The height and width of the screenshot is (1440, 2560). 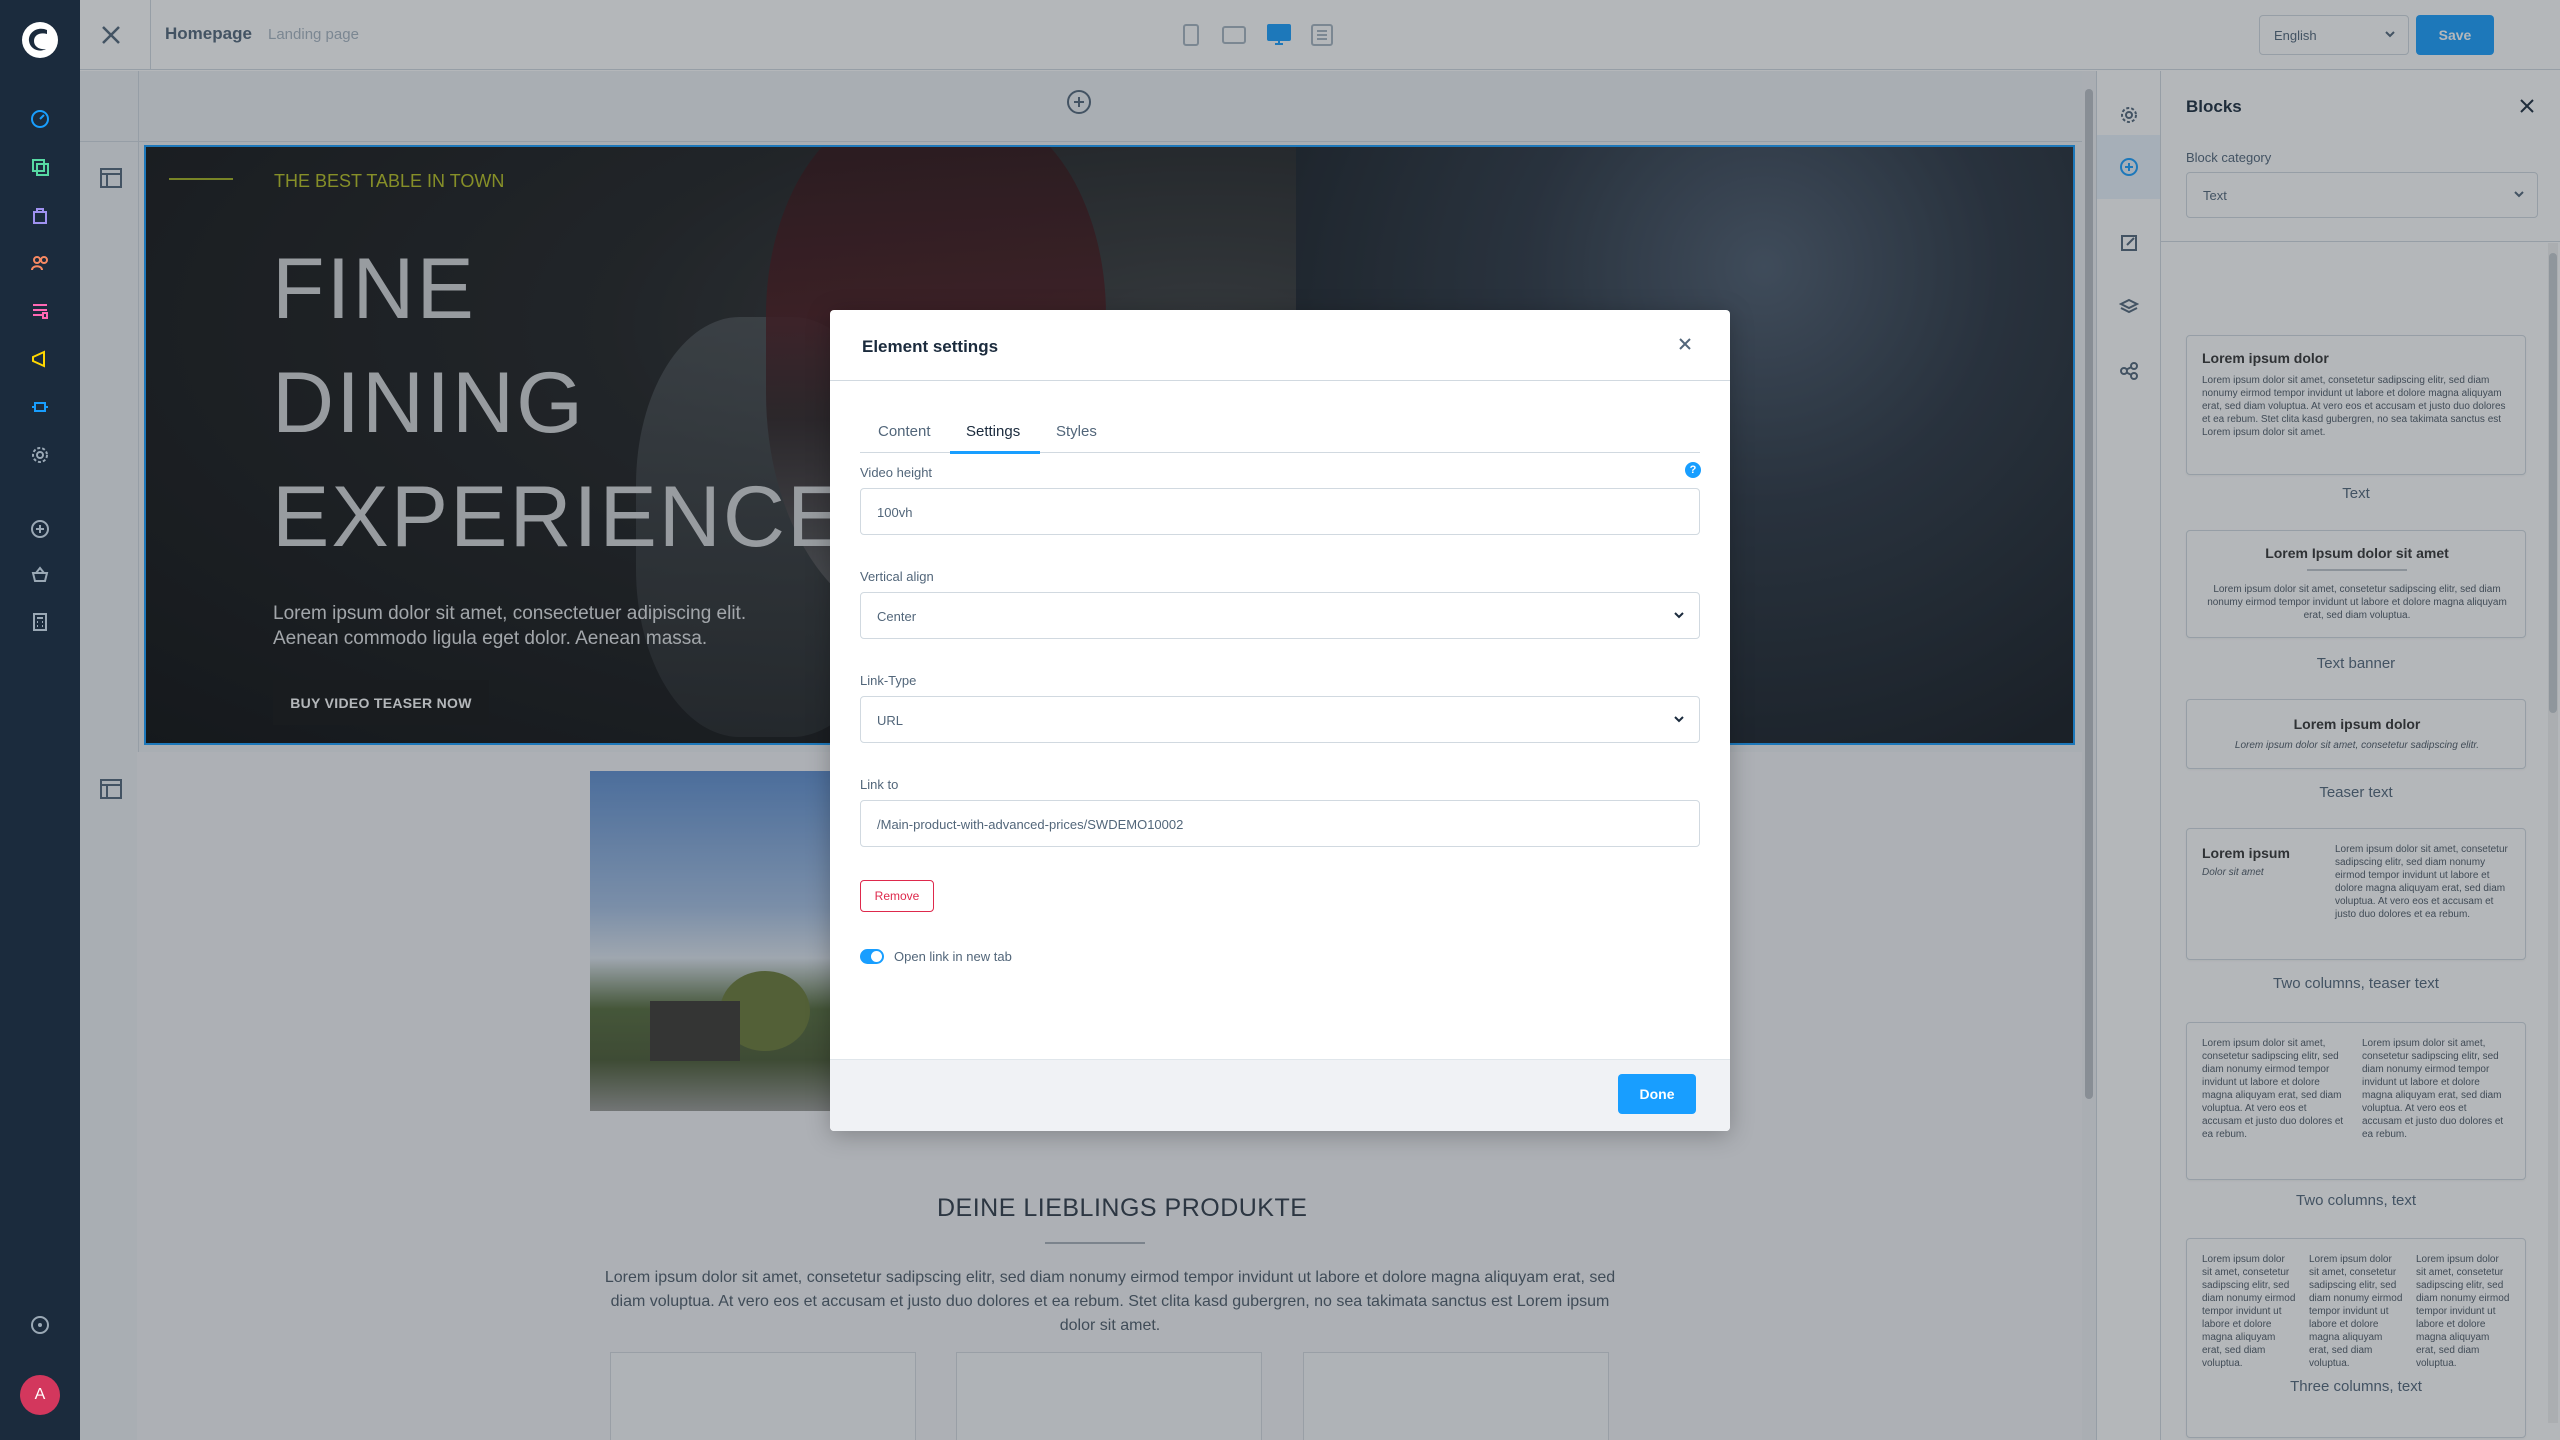 What do you see at coordinates (1685, 344) in the screenshot?
I see `close-icon` at bounding box center [1685, 344].